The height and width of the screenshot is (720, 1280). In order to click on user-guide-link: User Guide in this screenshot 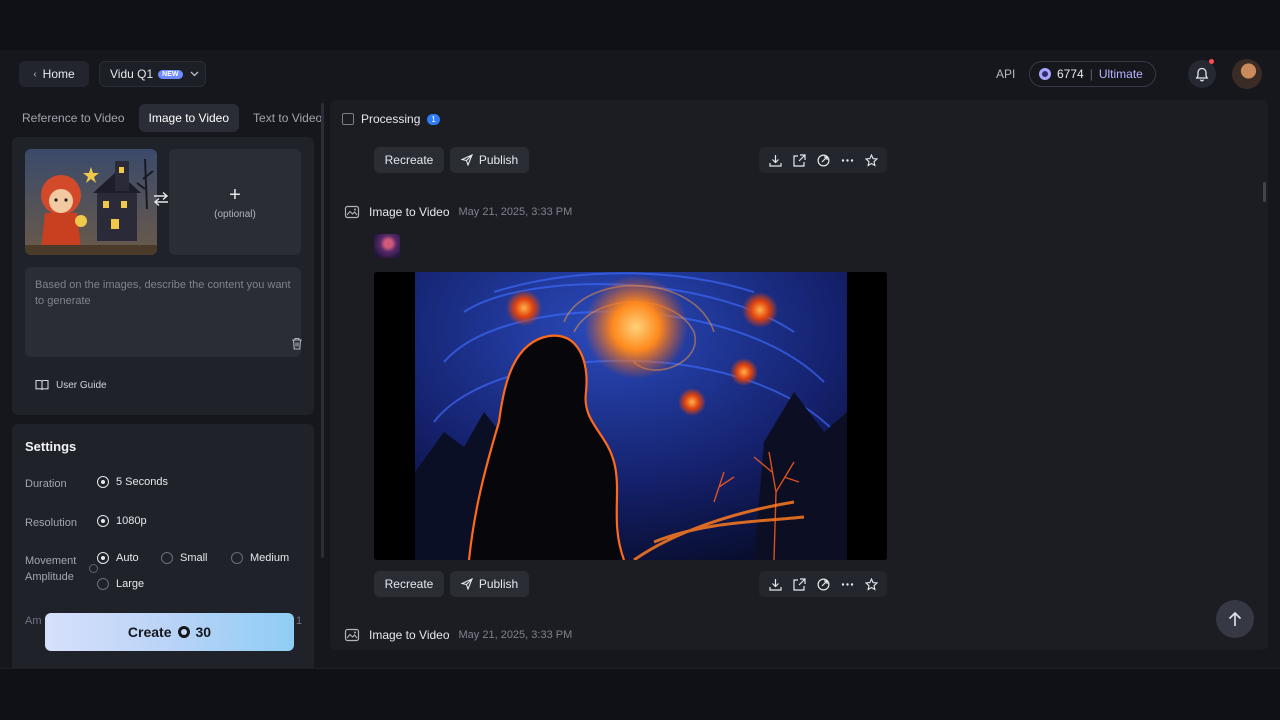, I will do `click(71, 385)`.